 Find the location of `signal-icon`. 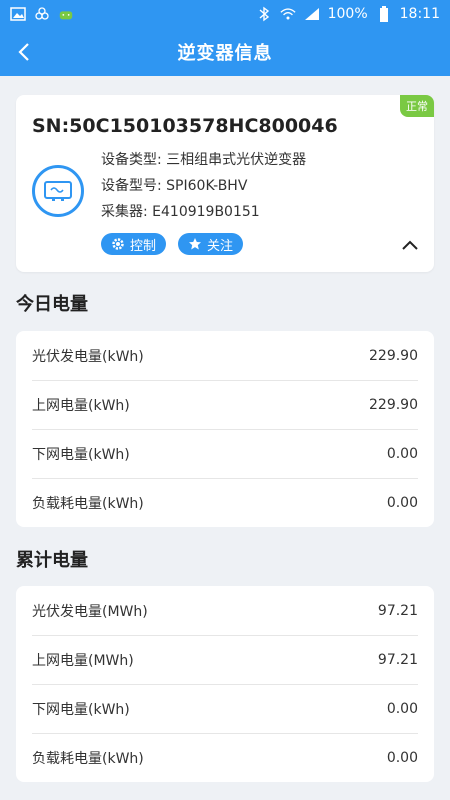

signal-icon is located at coordinates (312, 14).